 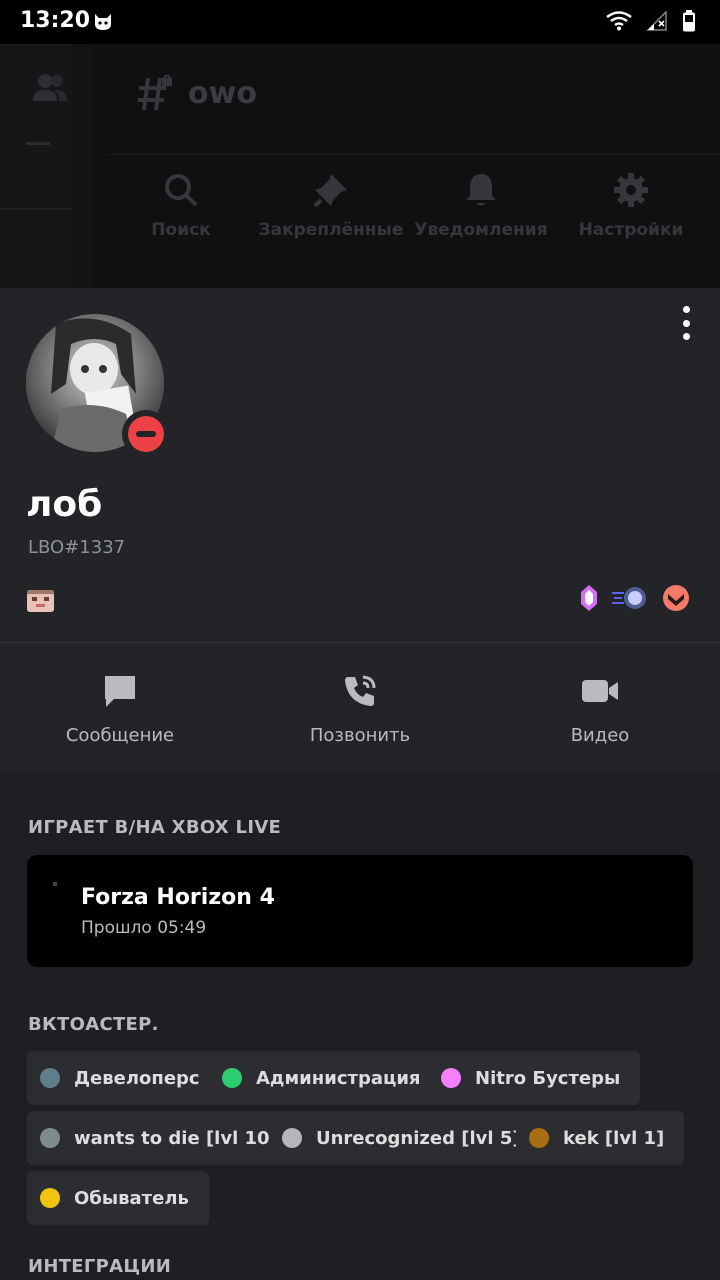 I want to click on activity-elapsed-time: Прошло 05:49, so click(x=144, y=928).